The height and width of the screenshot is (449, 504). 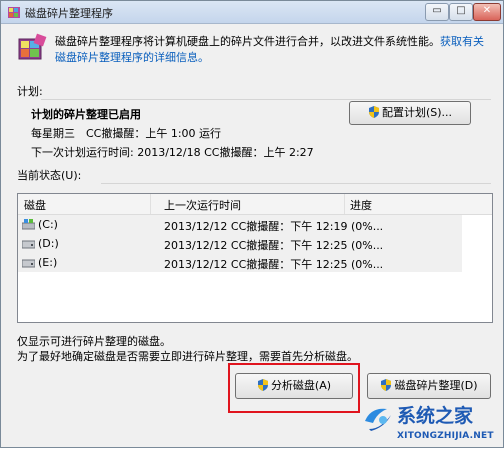 I want to click on watermark-url: XITONGZHIJIA.NET, so click(x=445, y=436).